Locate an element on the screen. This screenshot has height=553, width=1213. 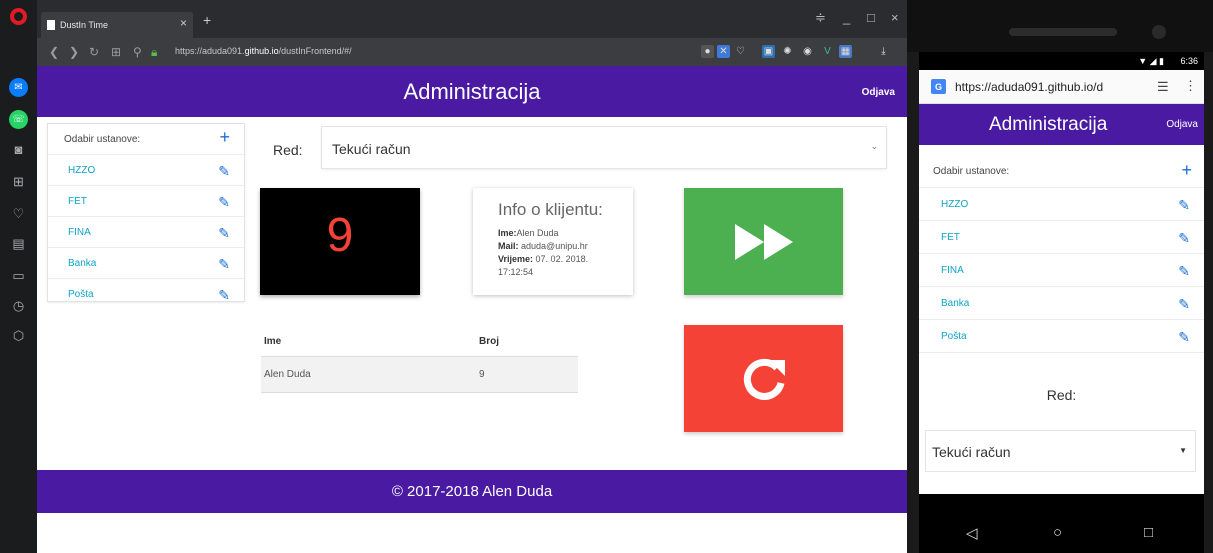
back-icon: ❮ is located at coordinates (54, 52).